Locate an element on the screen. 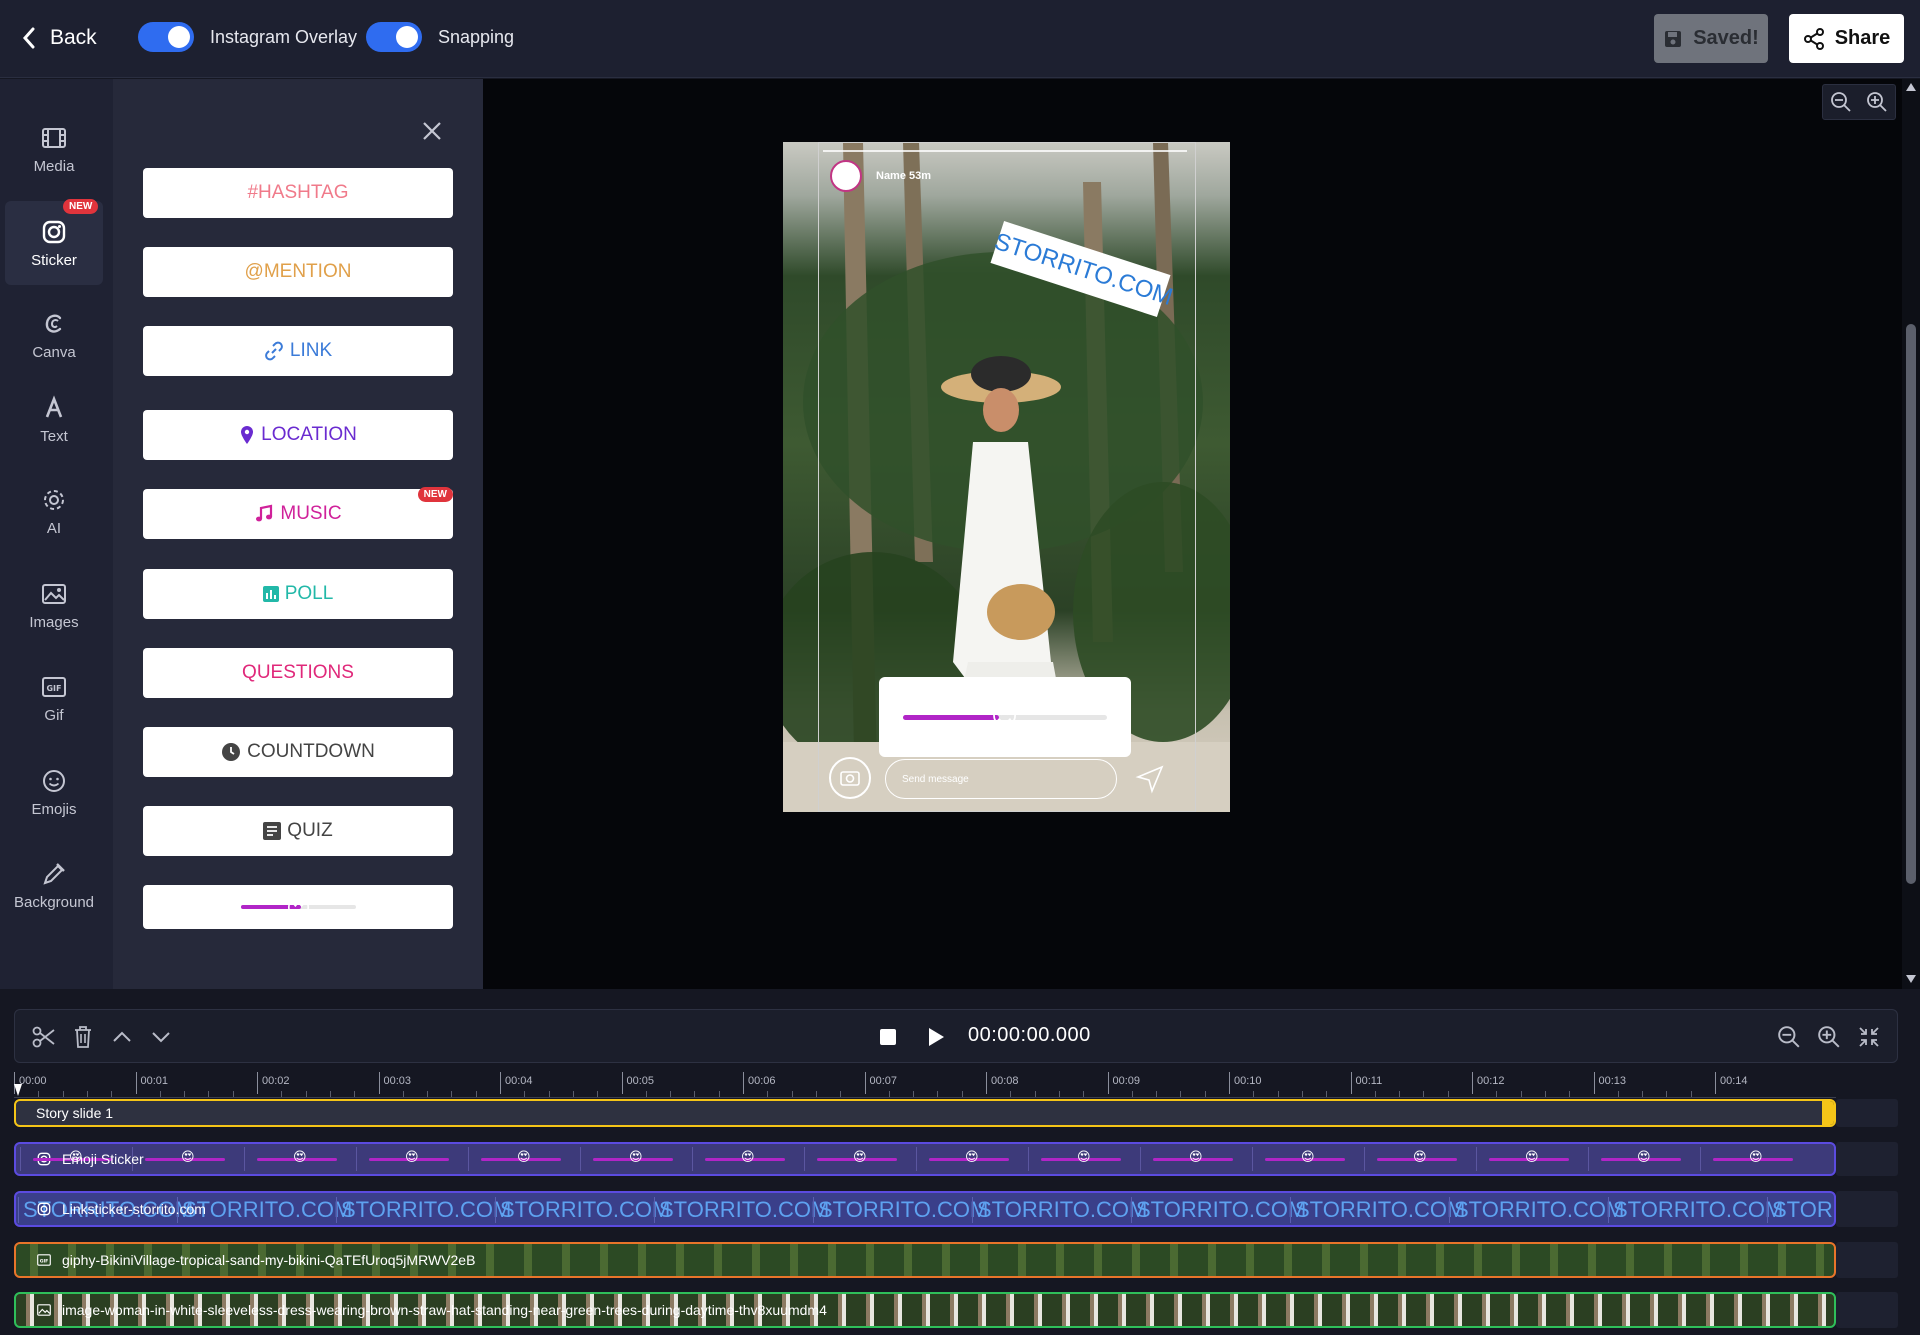 This screenshot has width=1920, height=1335. close-icon is located at coordinates (432, 131).